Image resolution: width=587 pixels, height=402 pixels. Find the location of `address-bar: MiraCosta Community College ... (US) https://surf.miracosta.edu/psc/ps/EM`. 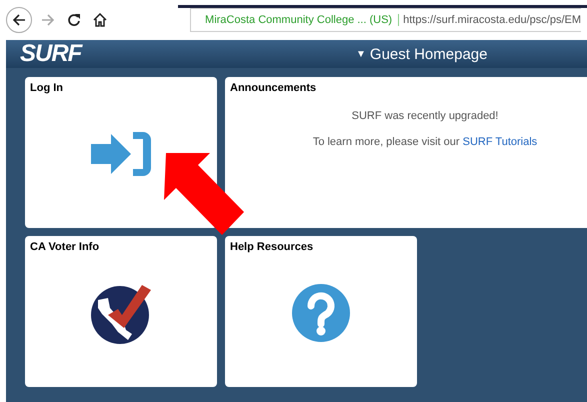

address-bar: MiraCosta Community College ... (US) https://surf.miracosta.edu/psc/ps/EM is located at coordinates (385, 20).